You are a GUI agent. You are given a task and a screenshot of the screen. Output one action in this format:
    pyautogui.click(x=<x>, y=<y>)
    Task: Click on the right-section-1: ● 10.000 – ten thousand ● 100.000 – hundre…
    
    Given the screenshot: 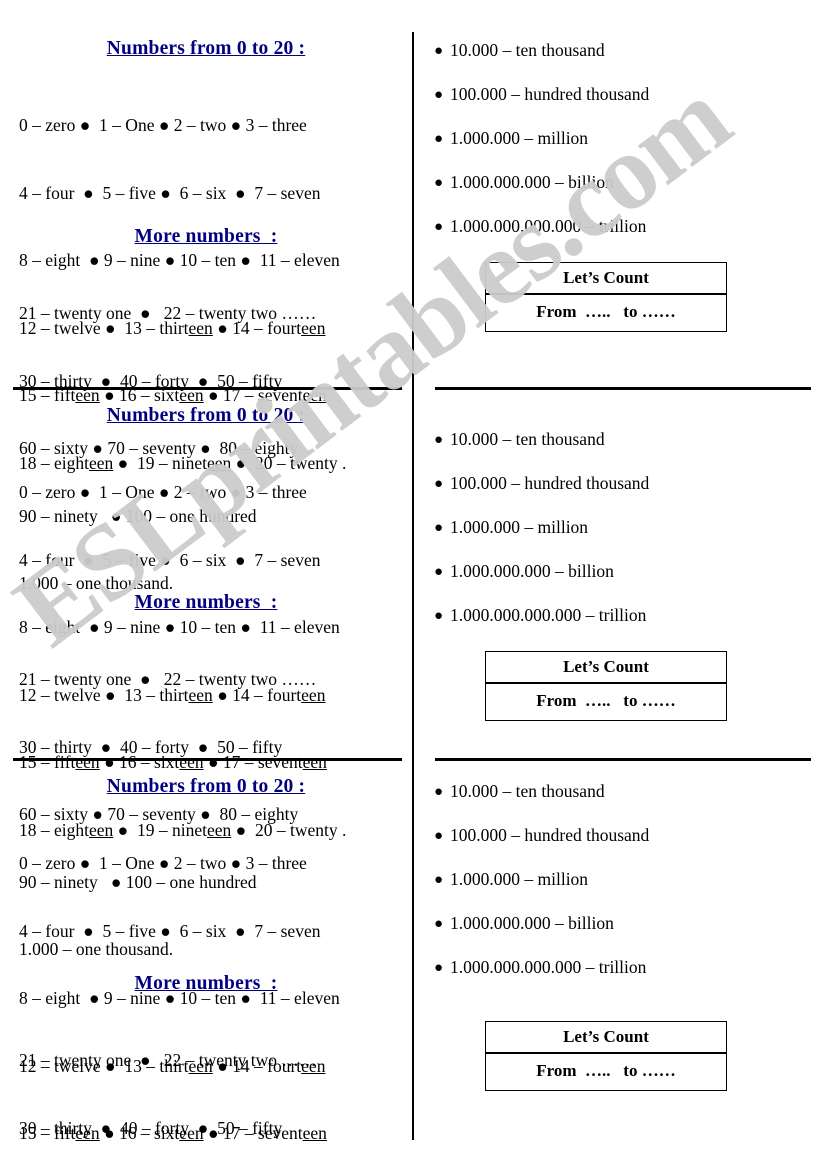 What is the action you would take?
    pyautogui.click(x=620, y=138)
    